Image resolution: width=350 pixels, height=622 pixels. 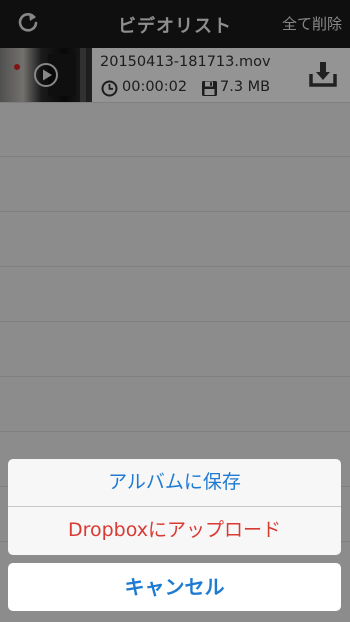 What do you see at coordinates (174, 482) in the screenshot?
I see `save-to-album-button: アルバムに保存` at bounding box center [174, 482].